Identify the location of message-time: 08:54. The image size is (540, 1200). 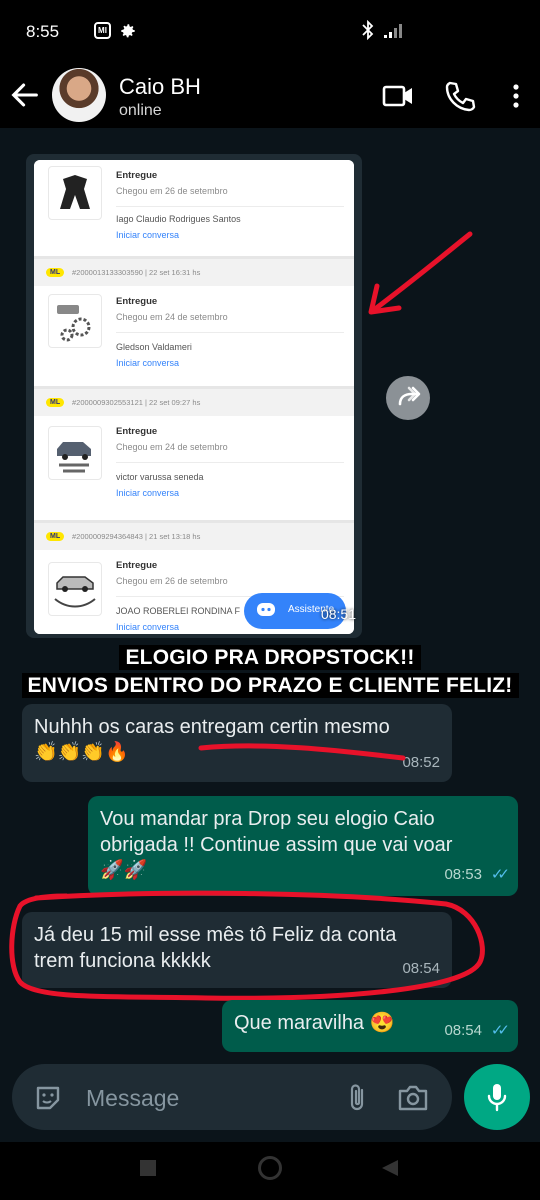
(463, 1030).